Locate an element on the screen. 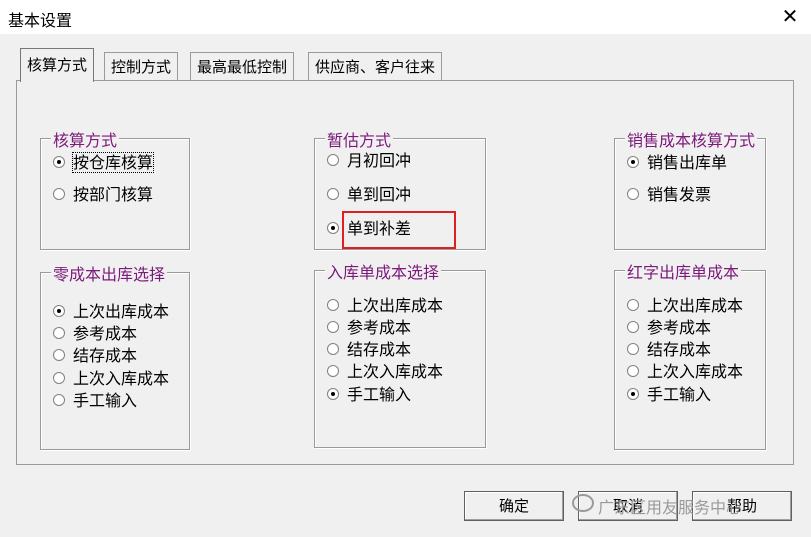  radio-label: 按部门核算 is located at coordinates (113, 194).